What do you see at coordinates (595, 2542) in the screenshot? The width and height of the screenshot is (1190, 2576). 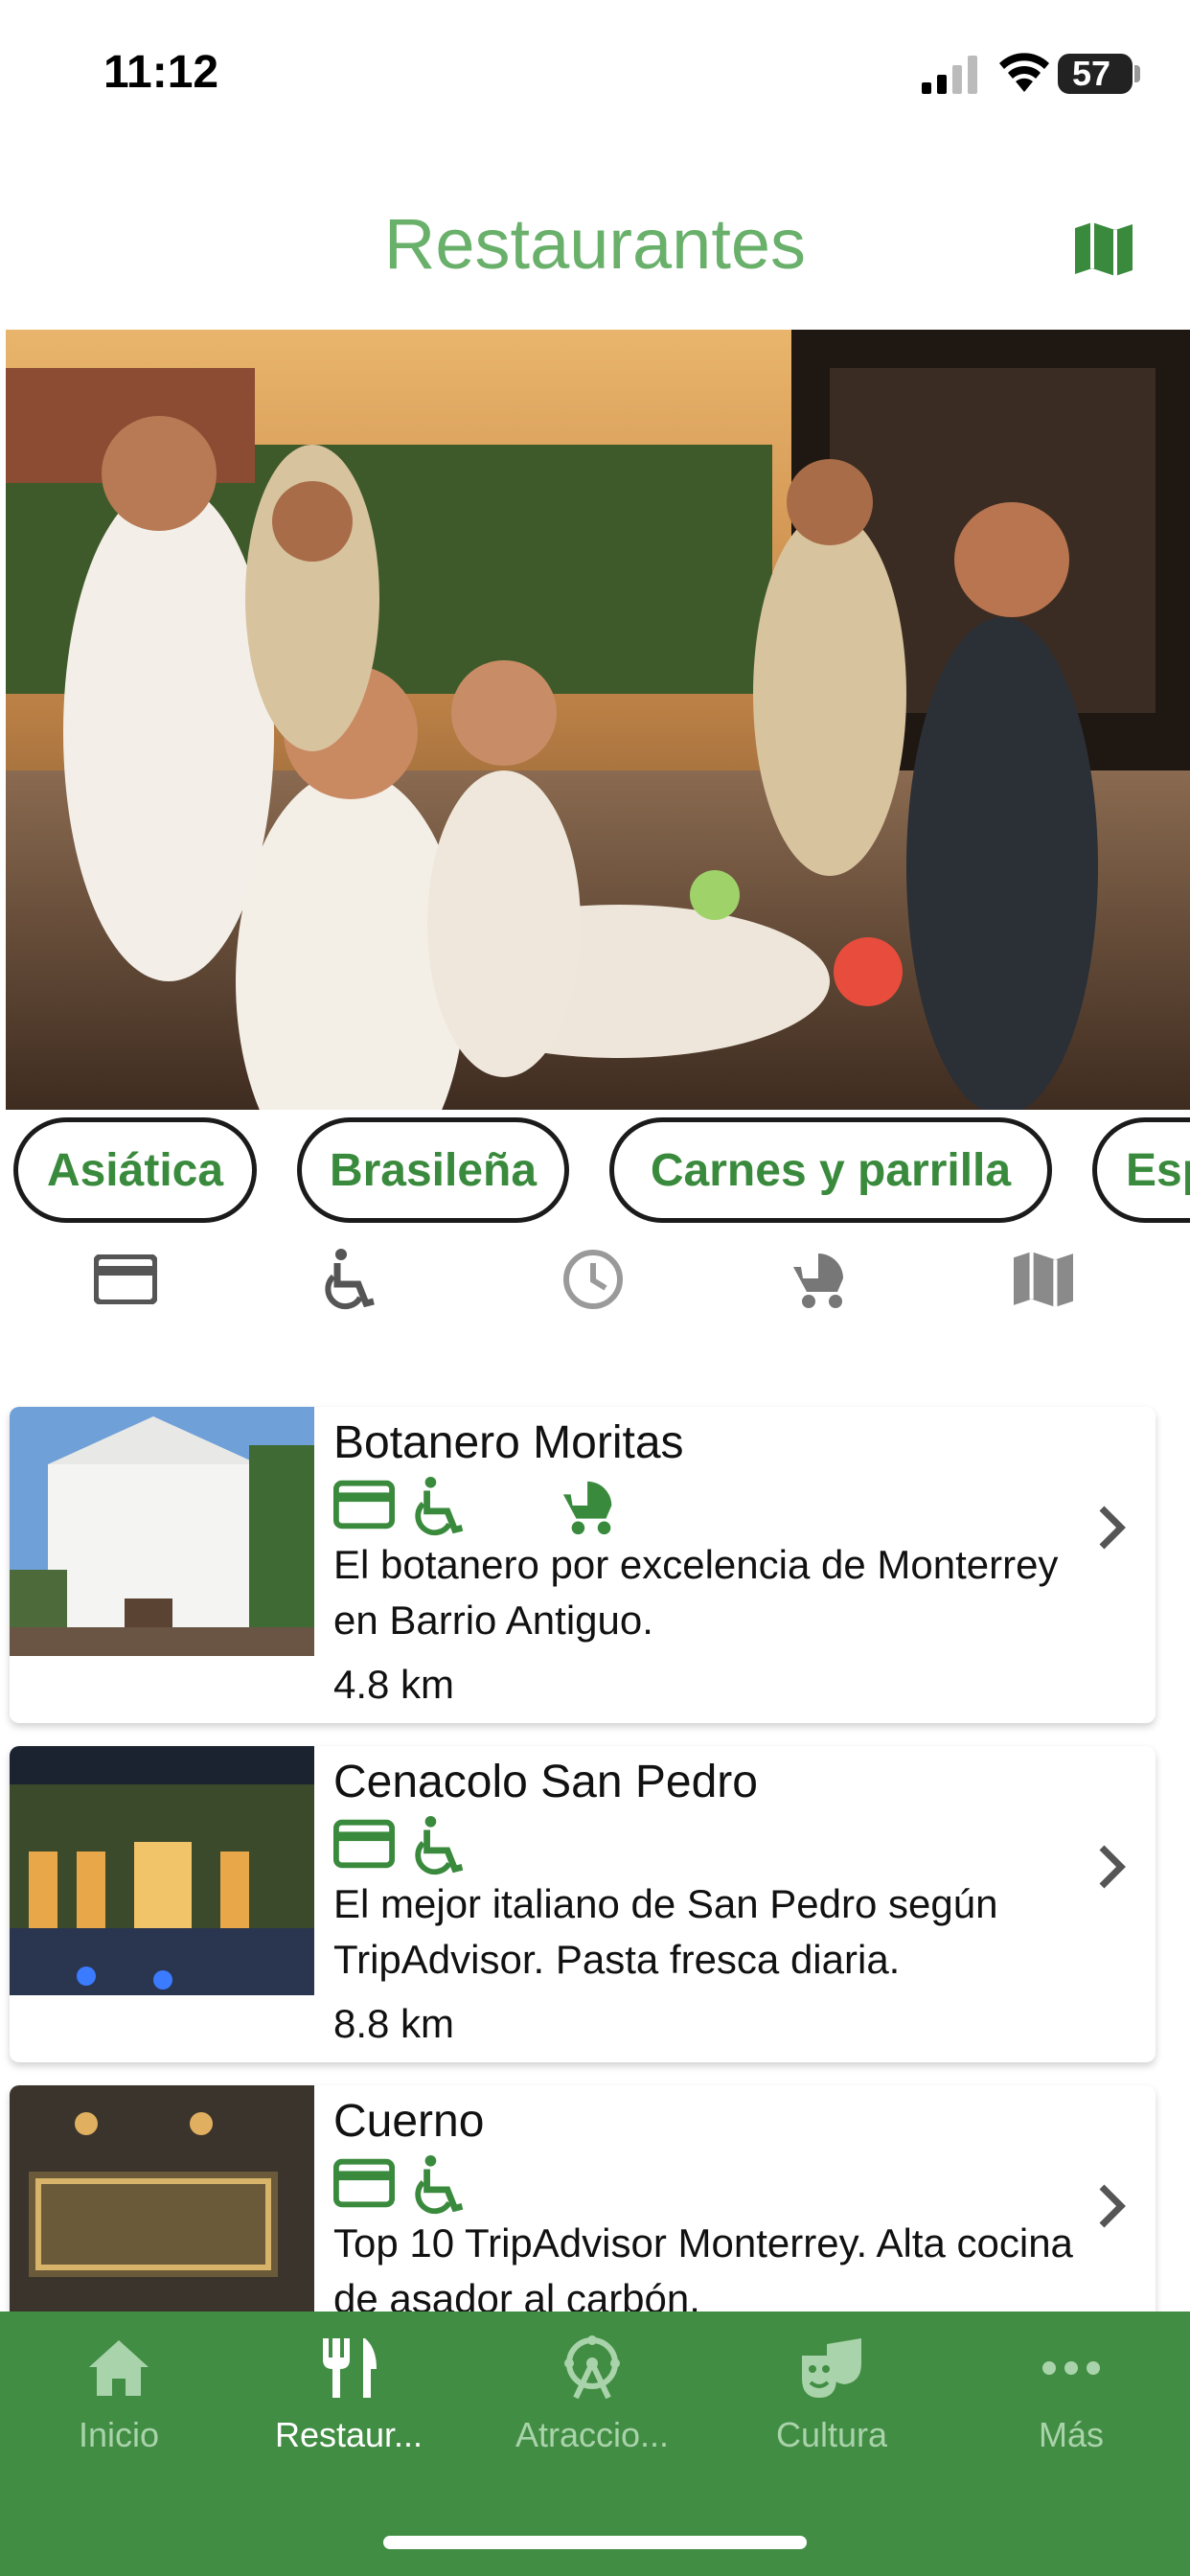 I see `home-indicator` at bounding box center [595, 2542].